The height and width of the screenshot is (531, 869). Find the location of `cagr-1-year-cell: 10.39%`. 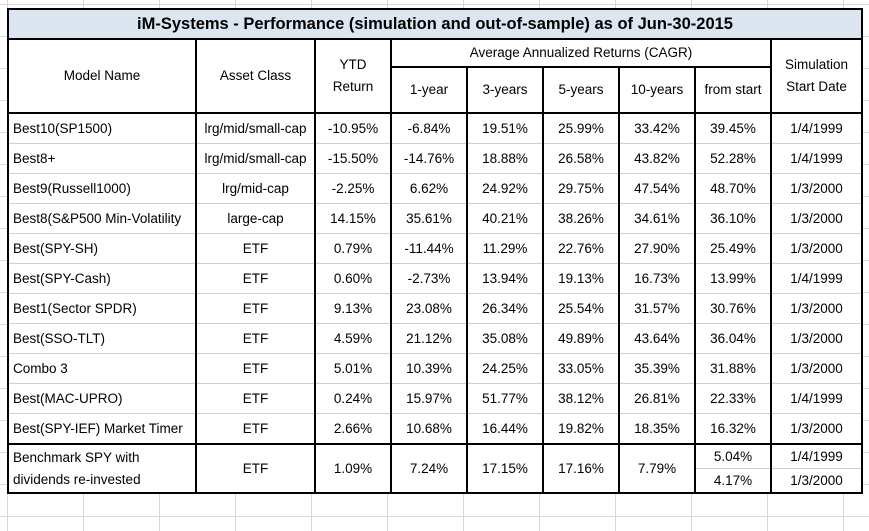

cagr-1-year-cell: 10.39% is located at coordinates (429, 368).